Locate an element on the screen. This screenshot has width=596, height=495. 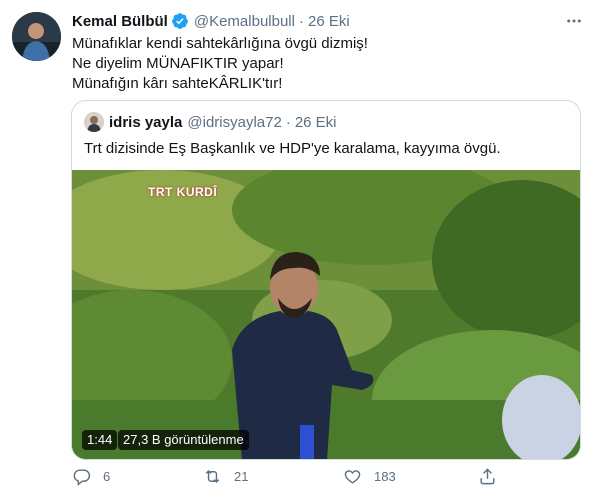
tweet-date: 26 Eki is located at coordinates (329, 21).